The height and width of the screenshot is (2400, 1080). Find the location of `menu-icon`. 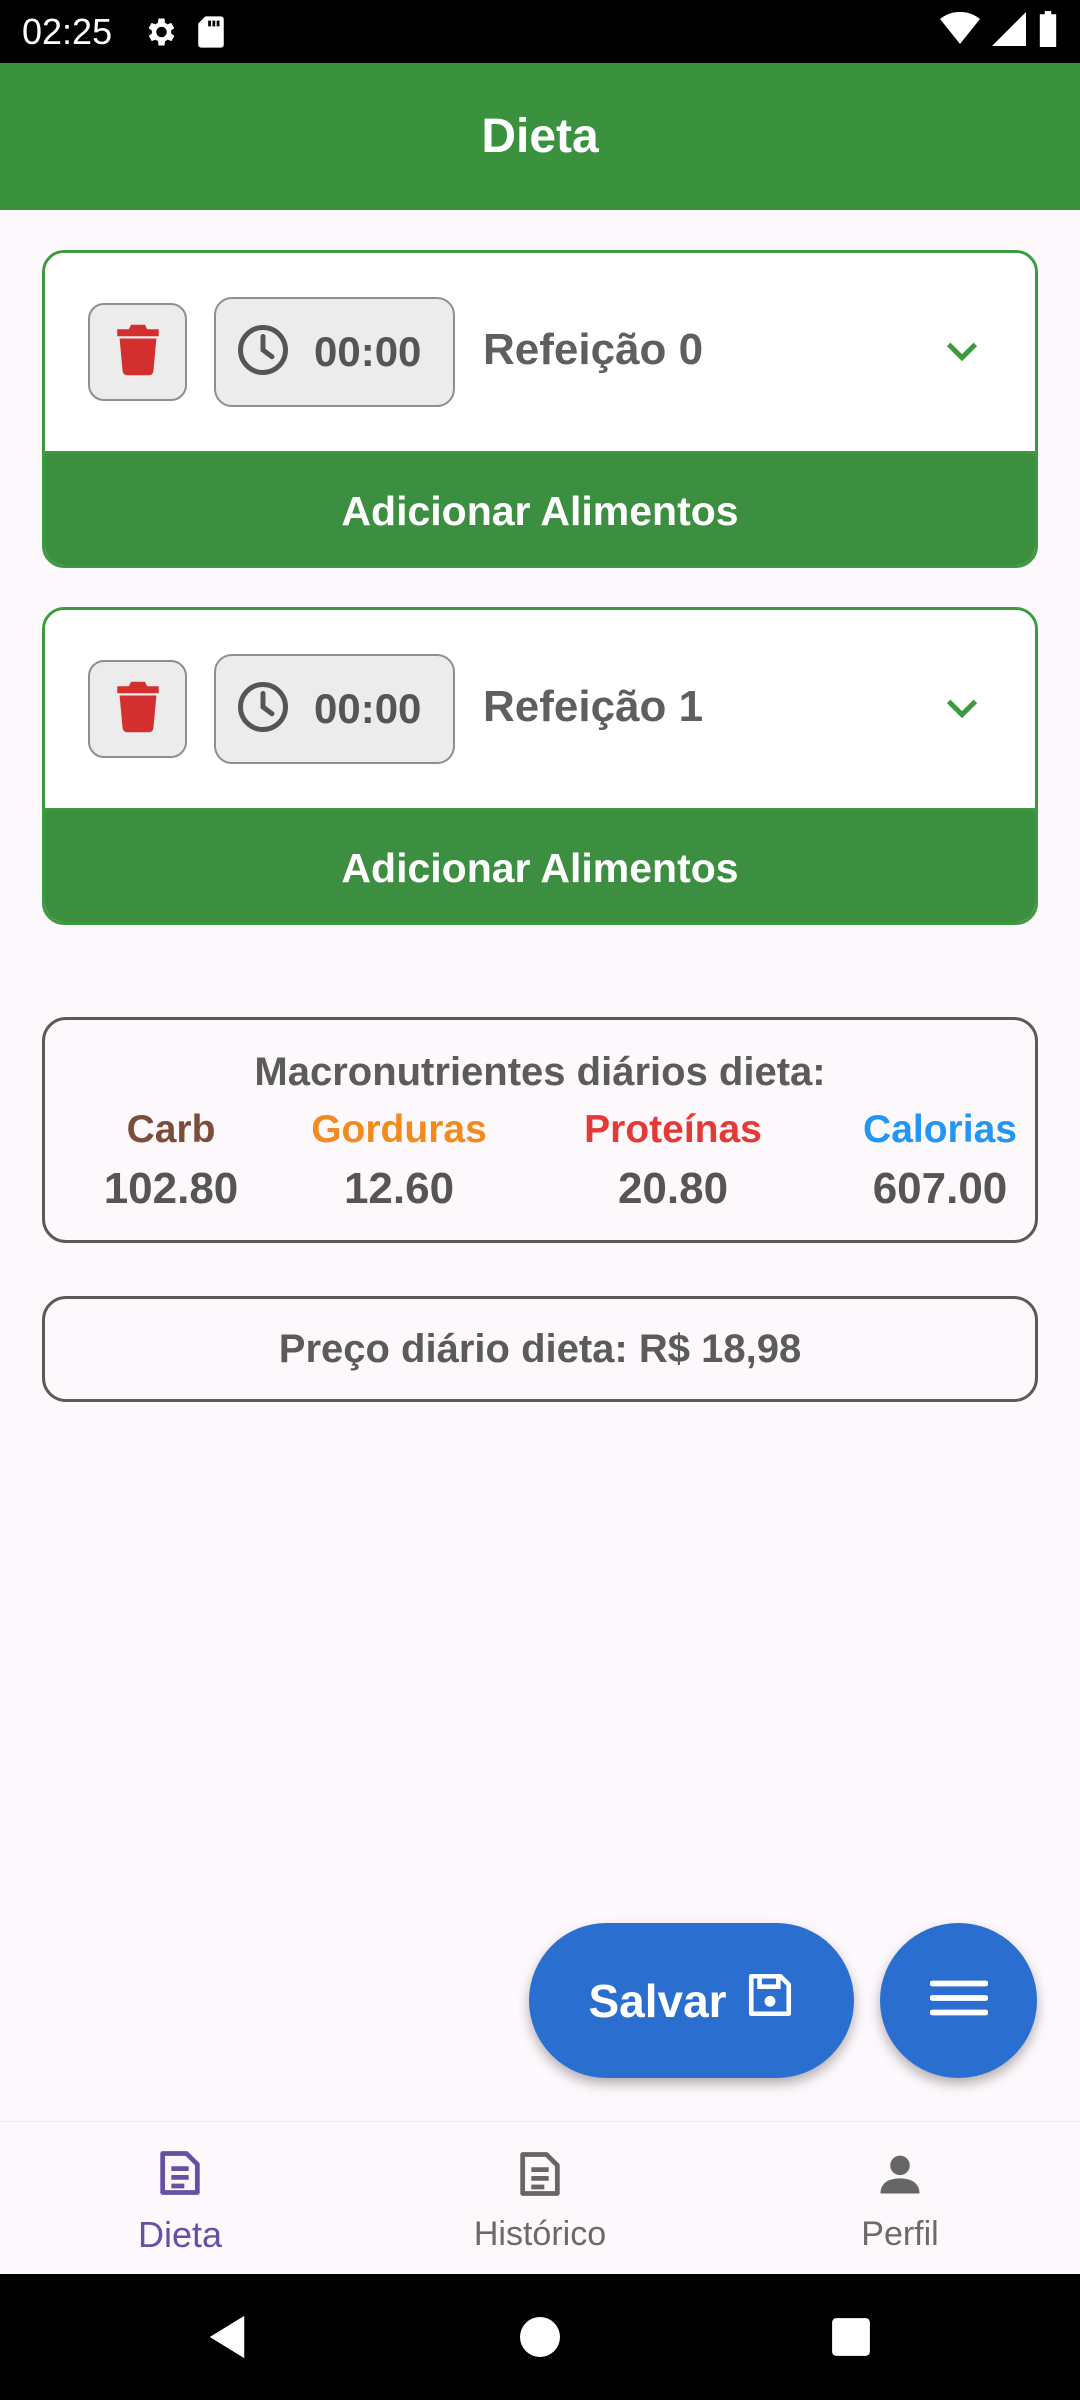

menu-icon is located at coordinates (958, 2000).